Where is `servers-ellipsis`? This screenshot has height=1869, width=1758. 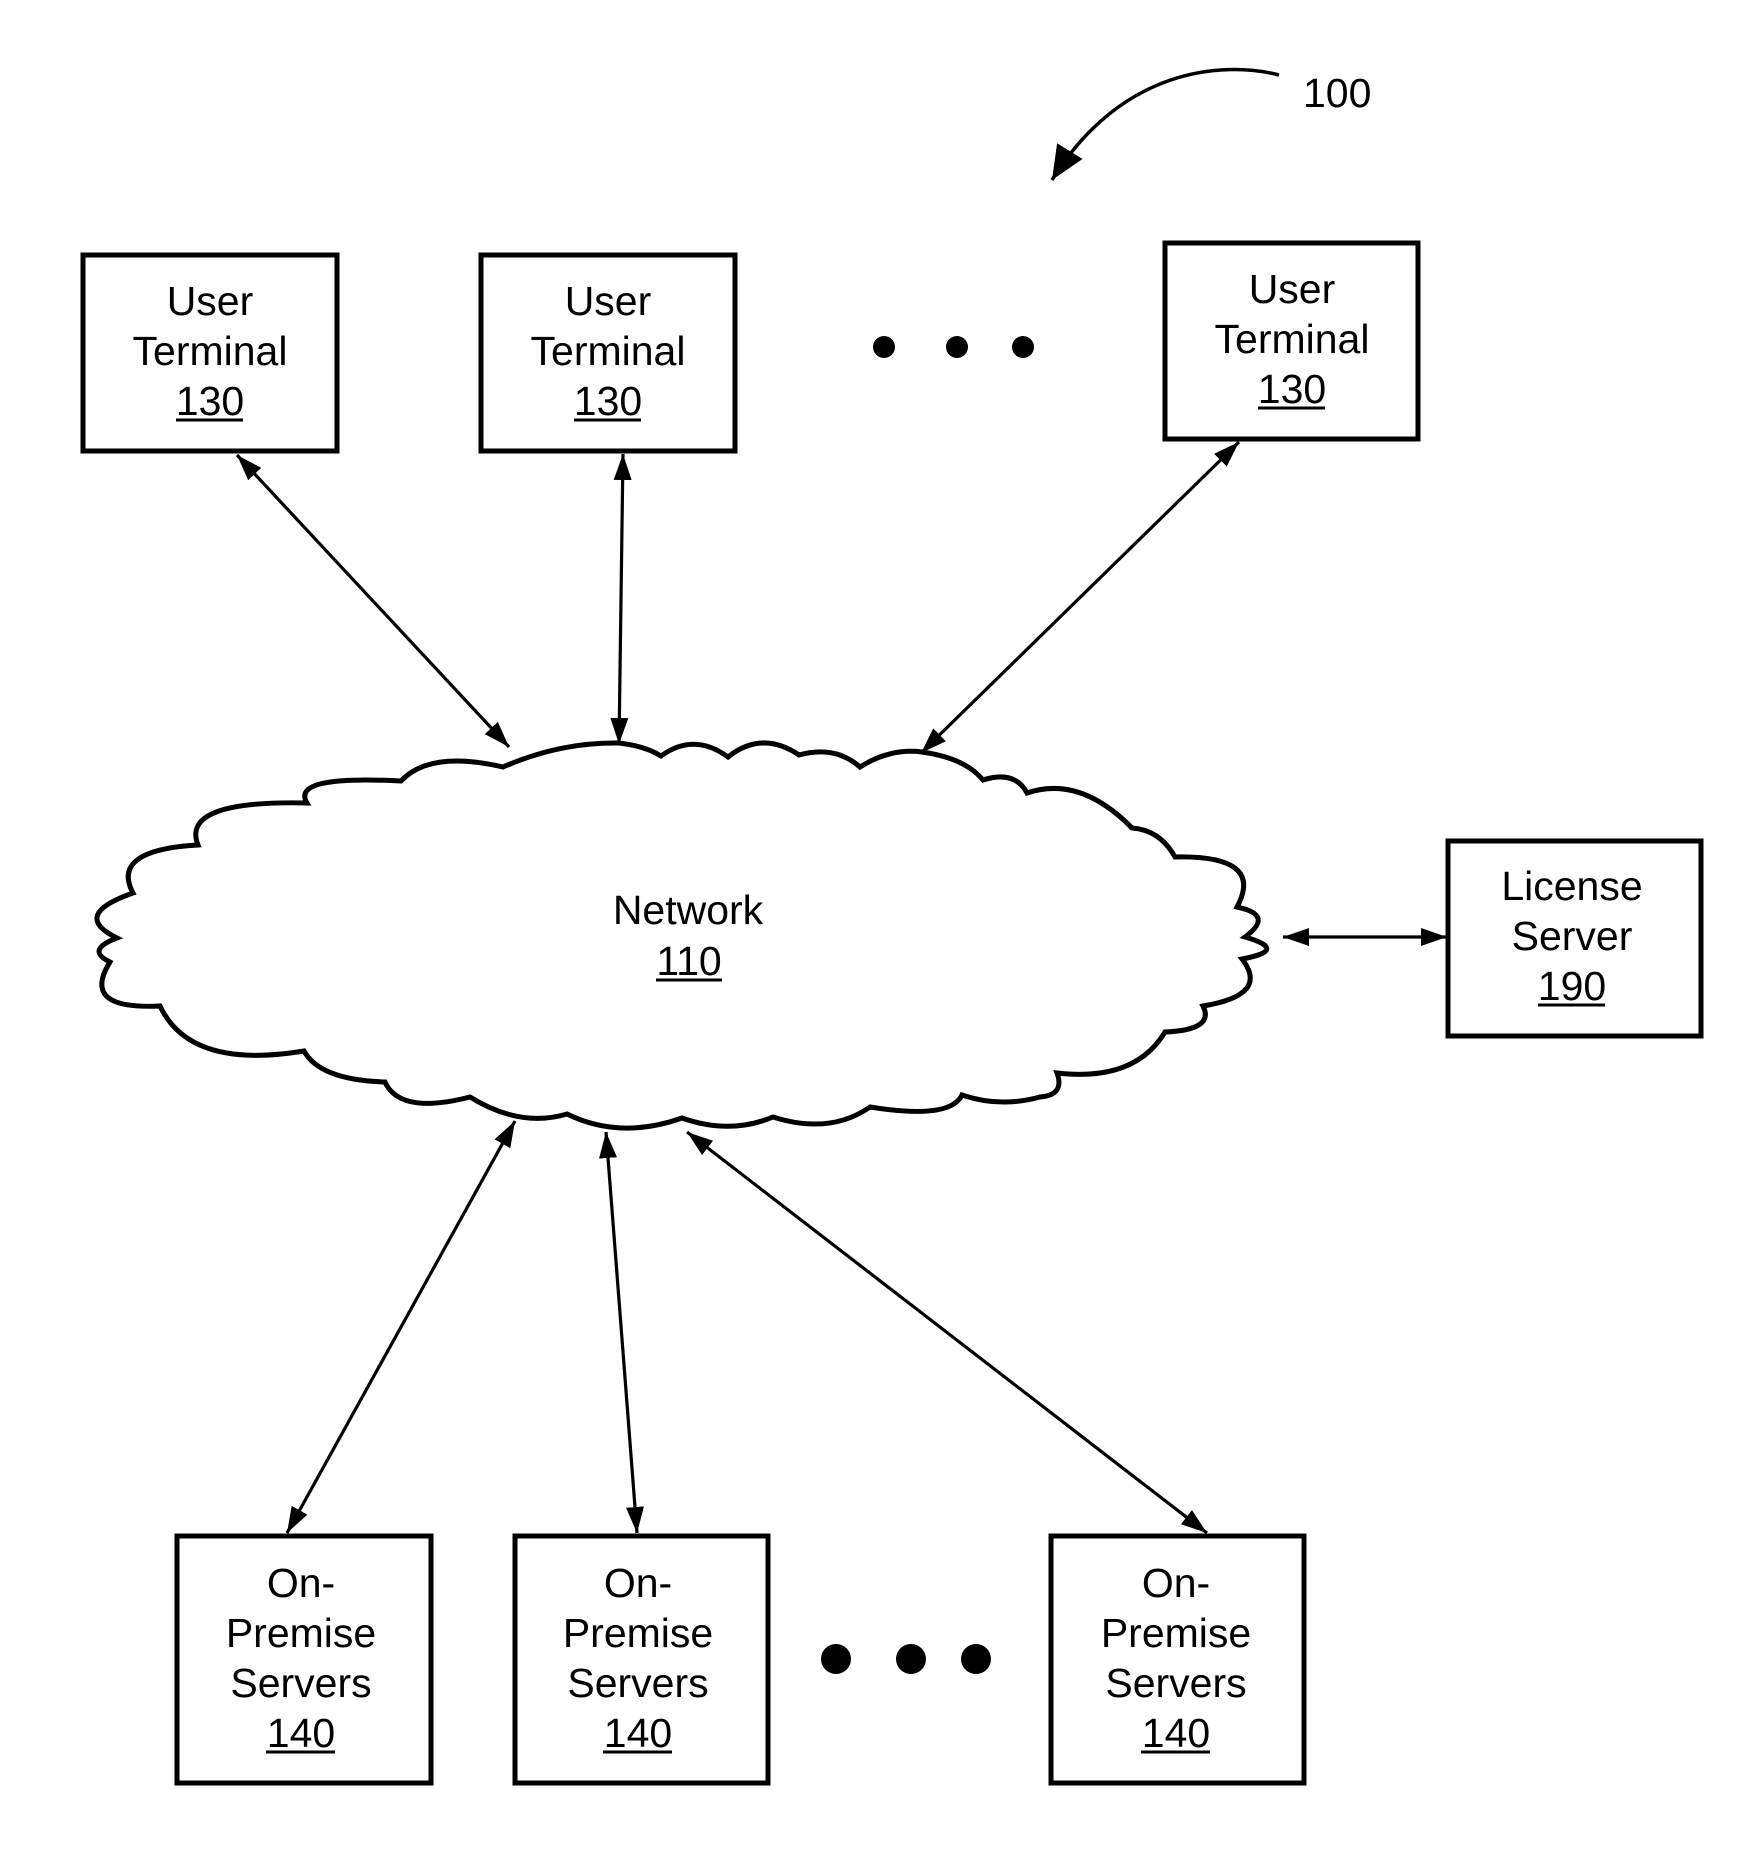
servers-ellipsis is located at coordinates (906, 1659).